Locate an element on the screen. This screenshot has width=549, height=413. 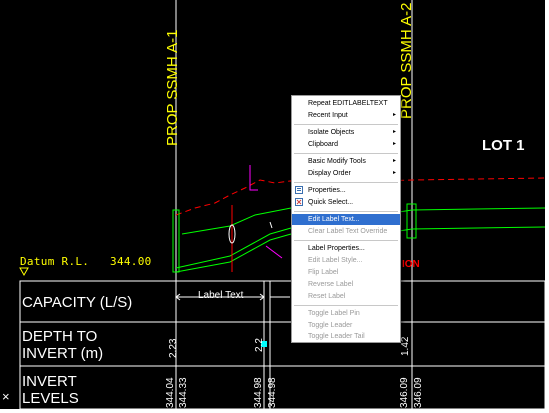
invert-value: 344.33 is located at coordinates (183, 392).